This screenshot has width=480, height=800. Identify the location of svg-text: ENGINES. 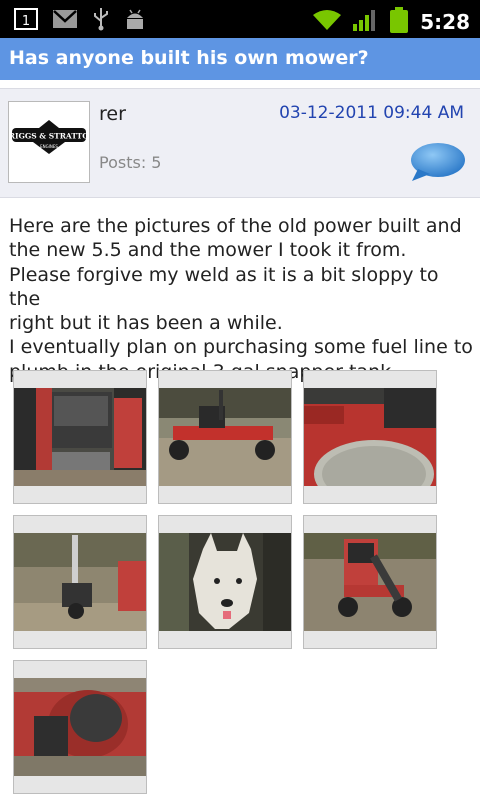
(49, 146).